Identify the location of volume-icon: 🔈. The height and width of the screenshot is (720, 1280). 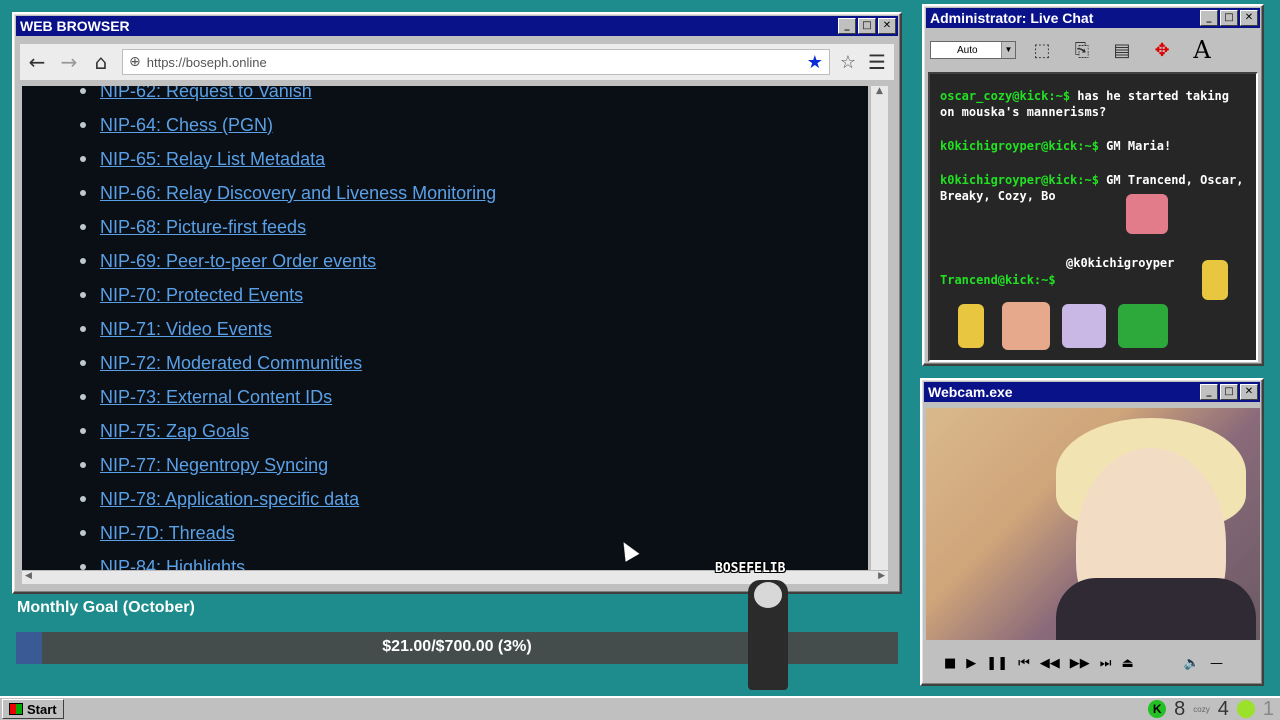
(1192, 663).